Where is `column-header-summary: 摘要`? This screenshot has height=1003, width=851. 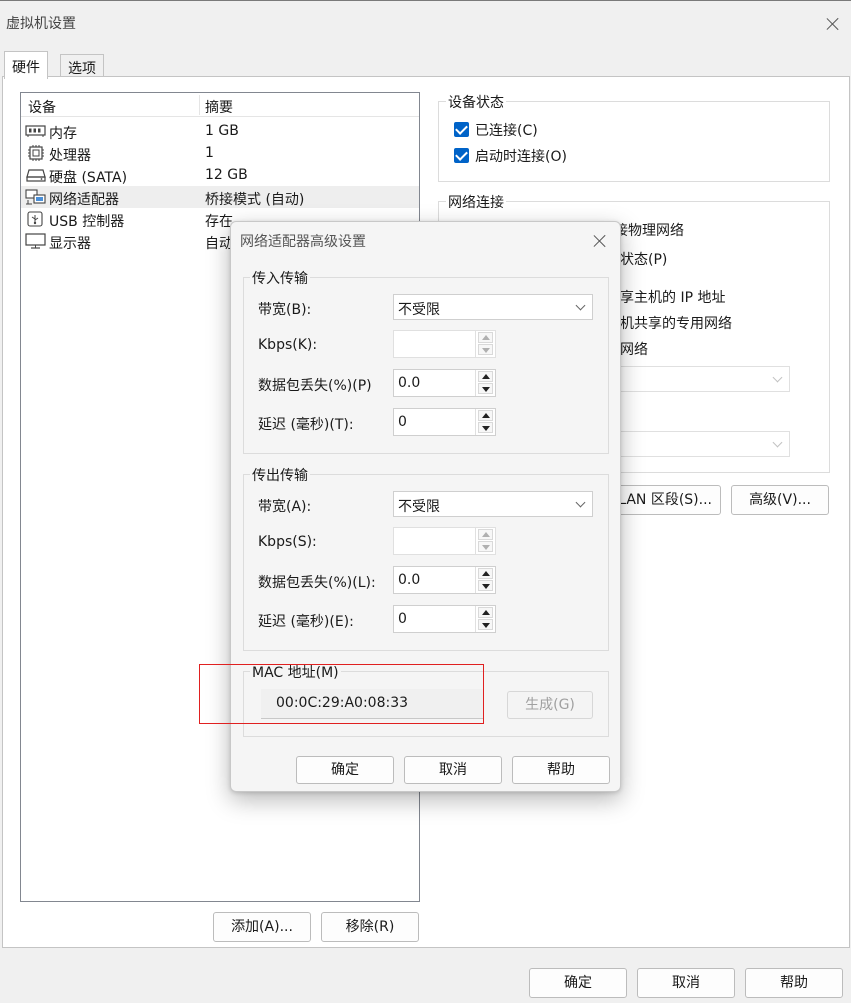
column-header-summary: 摘要 is located at coordinates (219, 107).